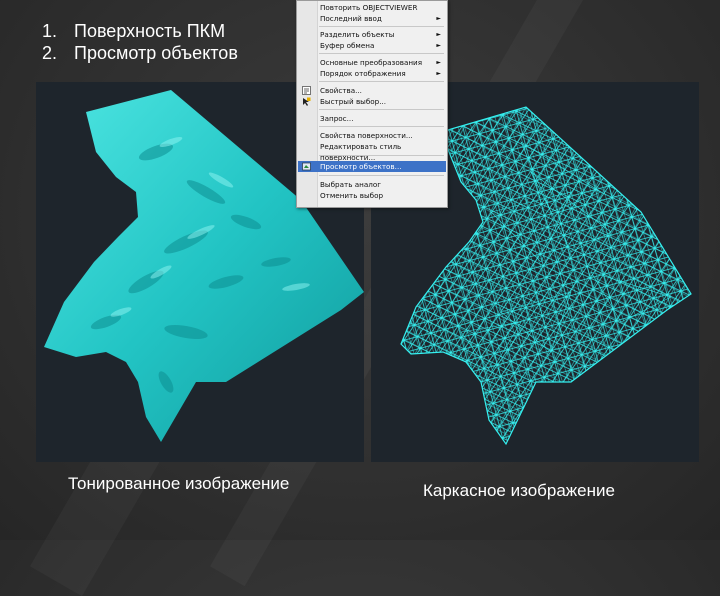  What do you see at coordinates (307, 101) in the screenshot?
I see `quick-select-icon` at bounding box center [307, 101].